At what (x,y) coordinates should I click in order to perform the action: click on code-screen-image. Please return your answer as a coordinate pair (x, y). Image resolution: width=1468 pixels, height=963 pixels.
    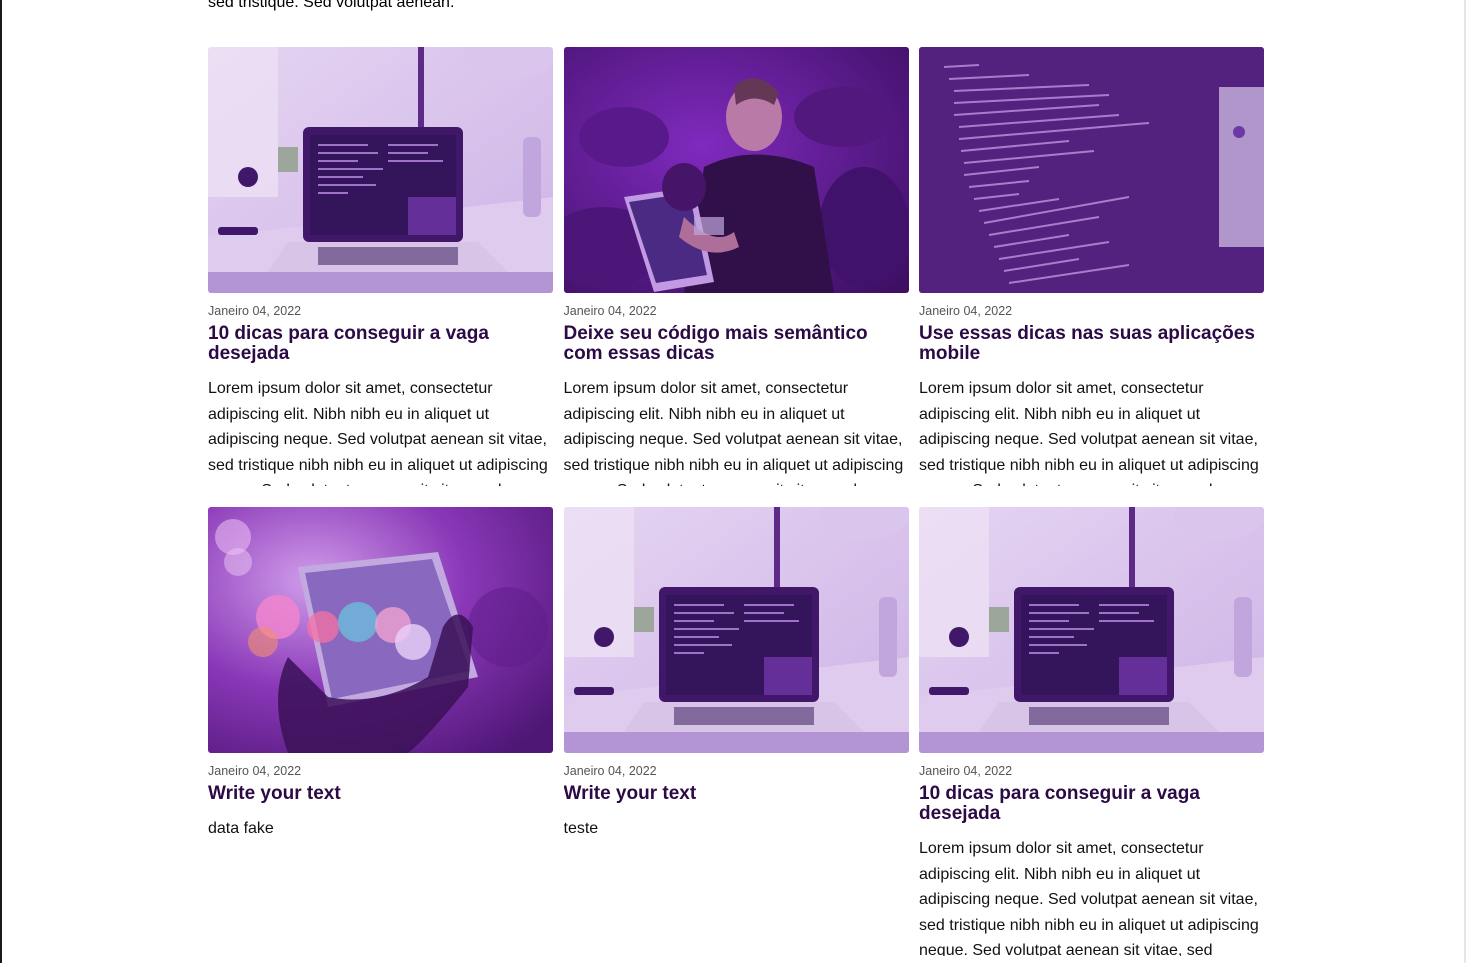
    Looking at the image, I should click on (1091, 170).